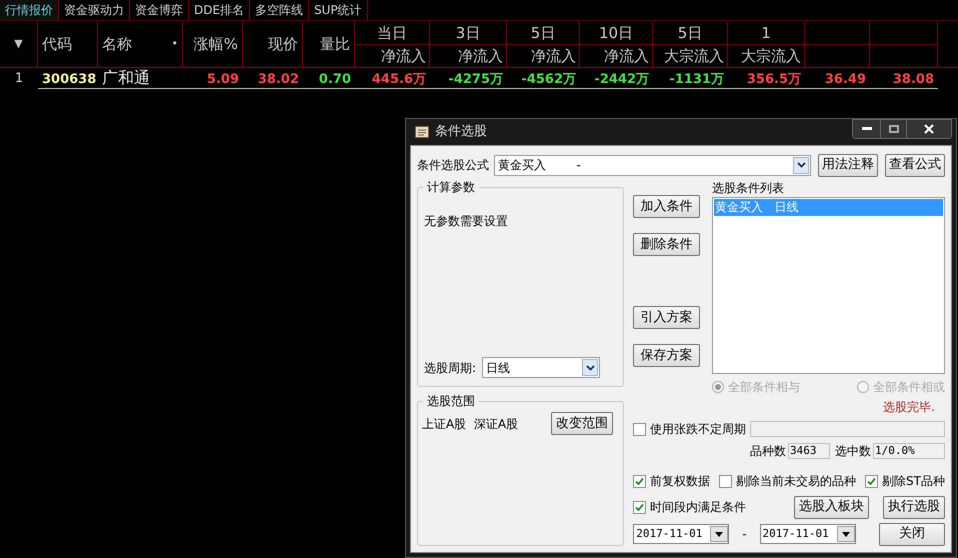 The image size is (958, 558). I want to click on count-label: 选中数, so click(853, 451).